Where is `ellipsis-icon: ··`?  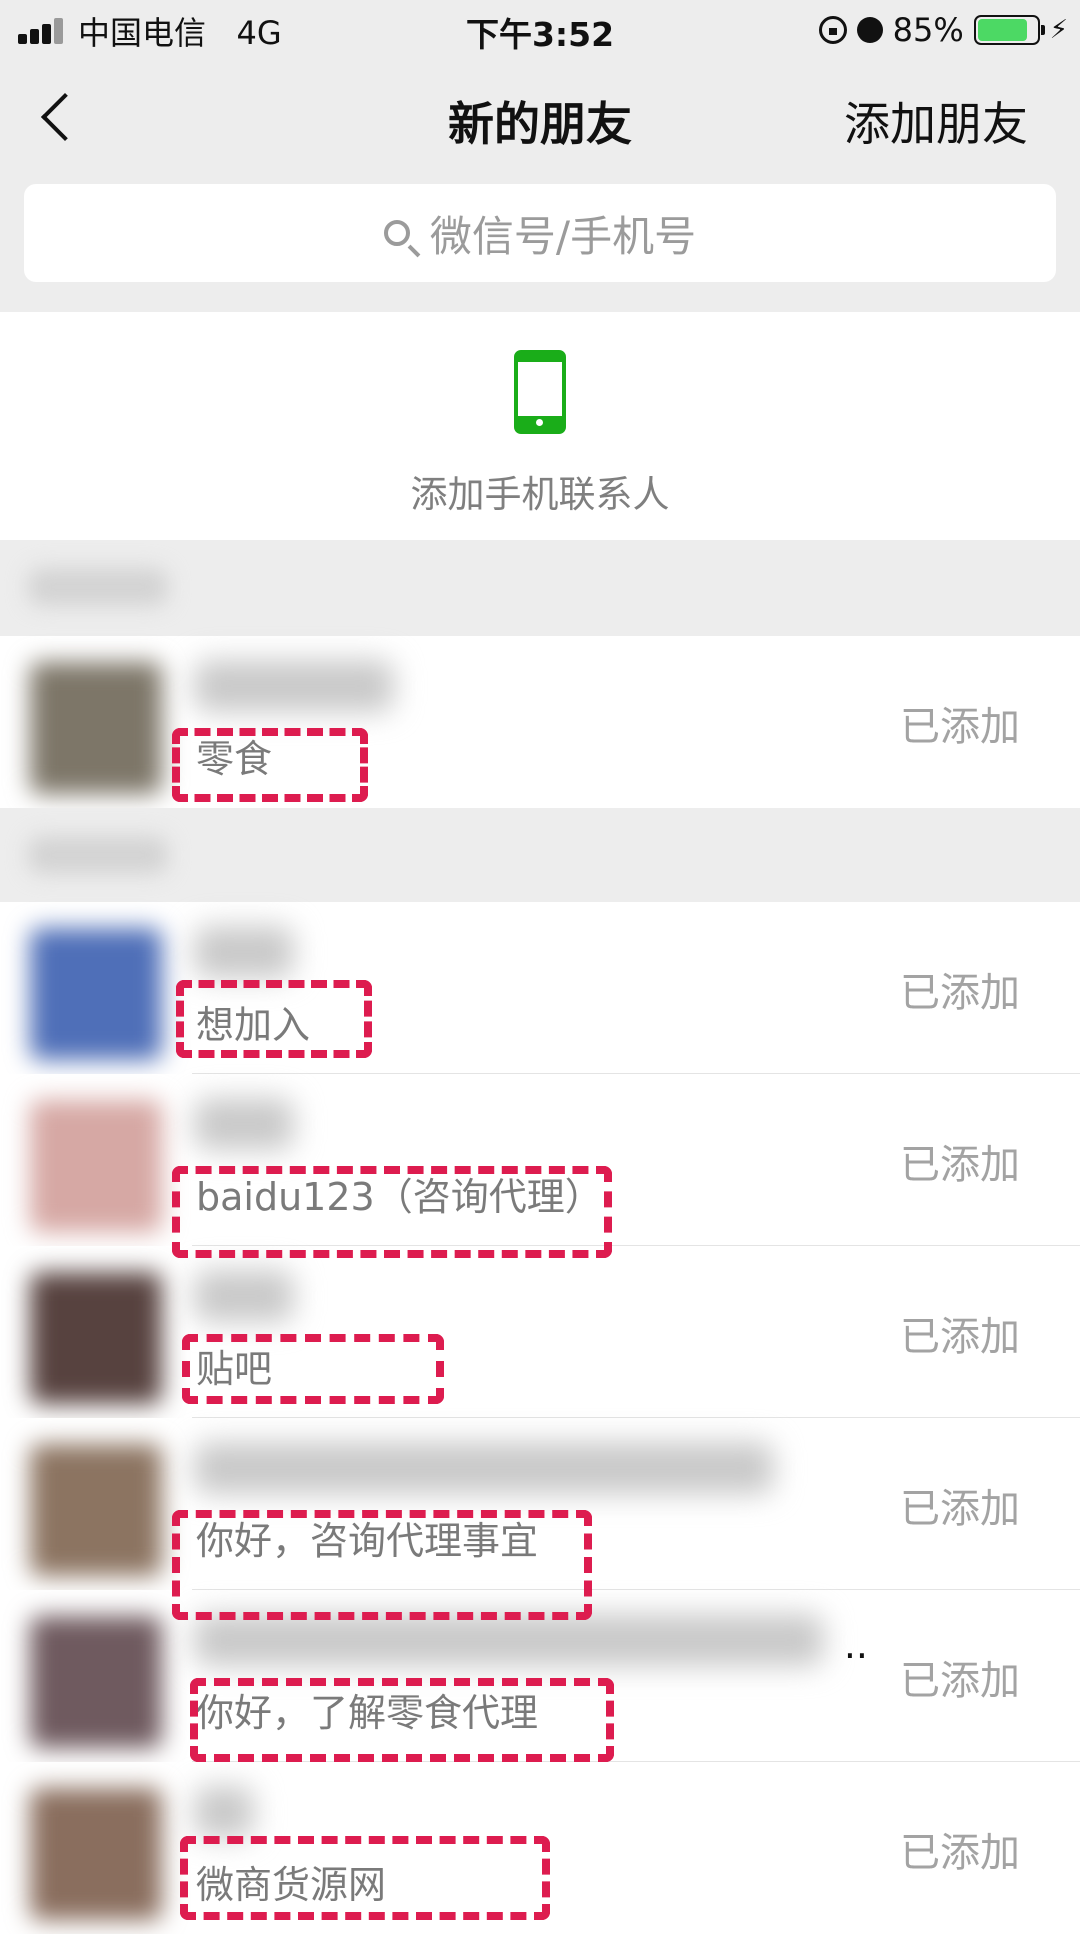
ellipsis-icon: ·· is located at coordinates (855, 1656).